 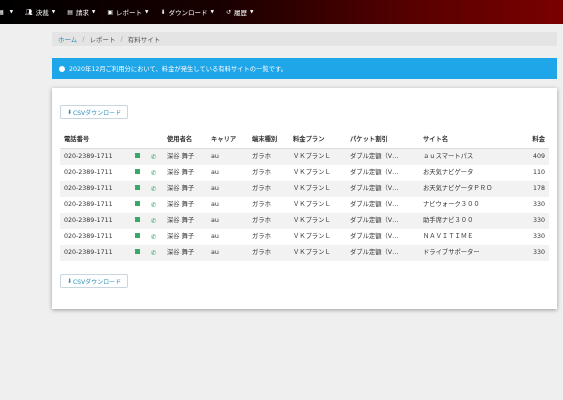 What do you see at coordinates (451, 252) in the screenshot?
I see `cell-site-name: ドライブサポーター` at bounding box center [451, 252].